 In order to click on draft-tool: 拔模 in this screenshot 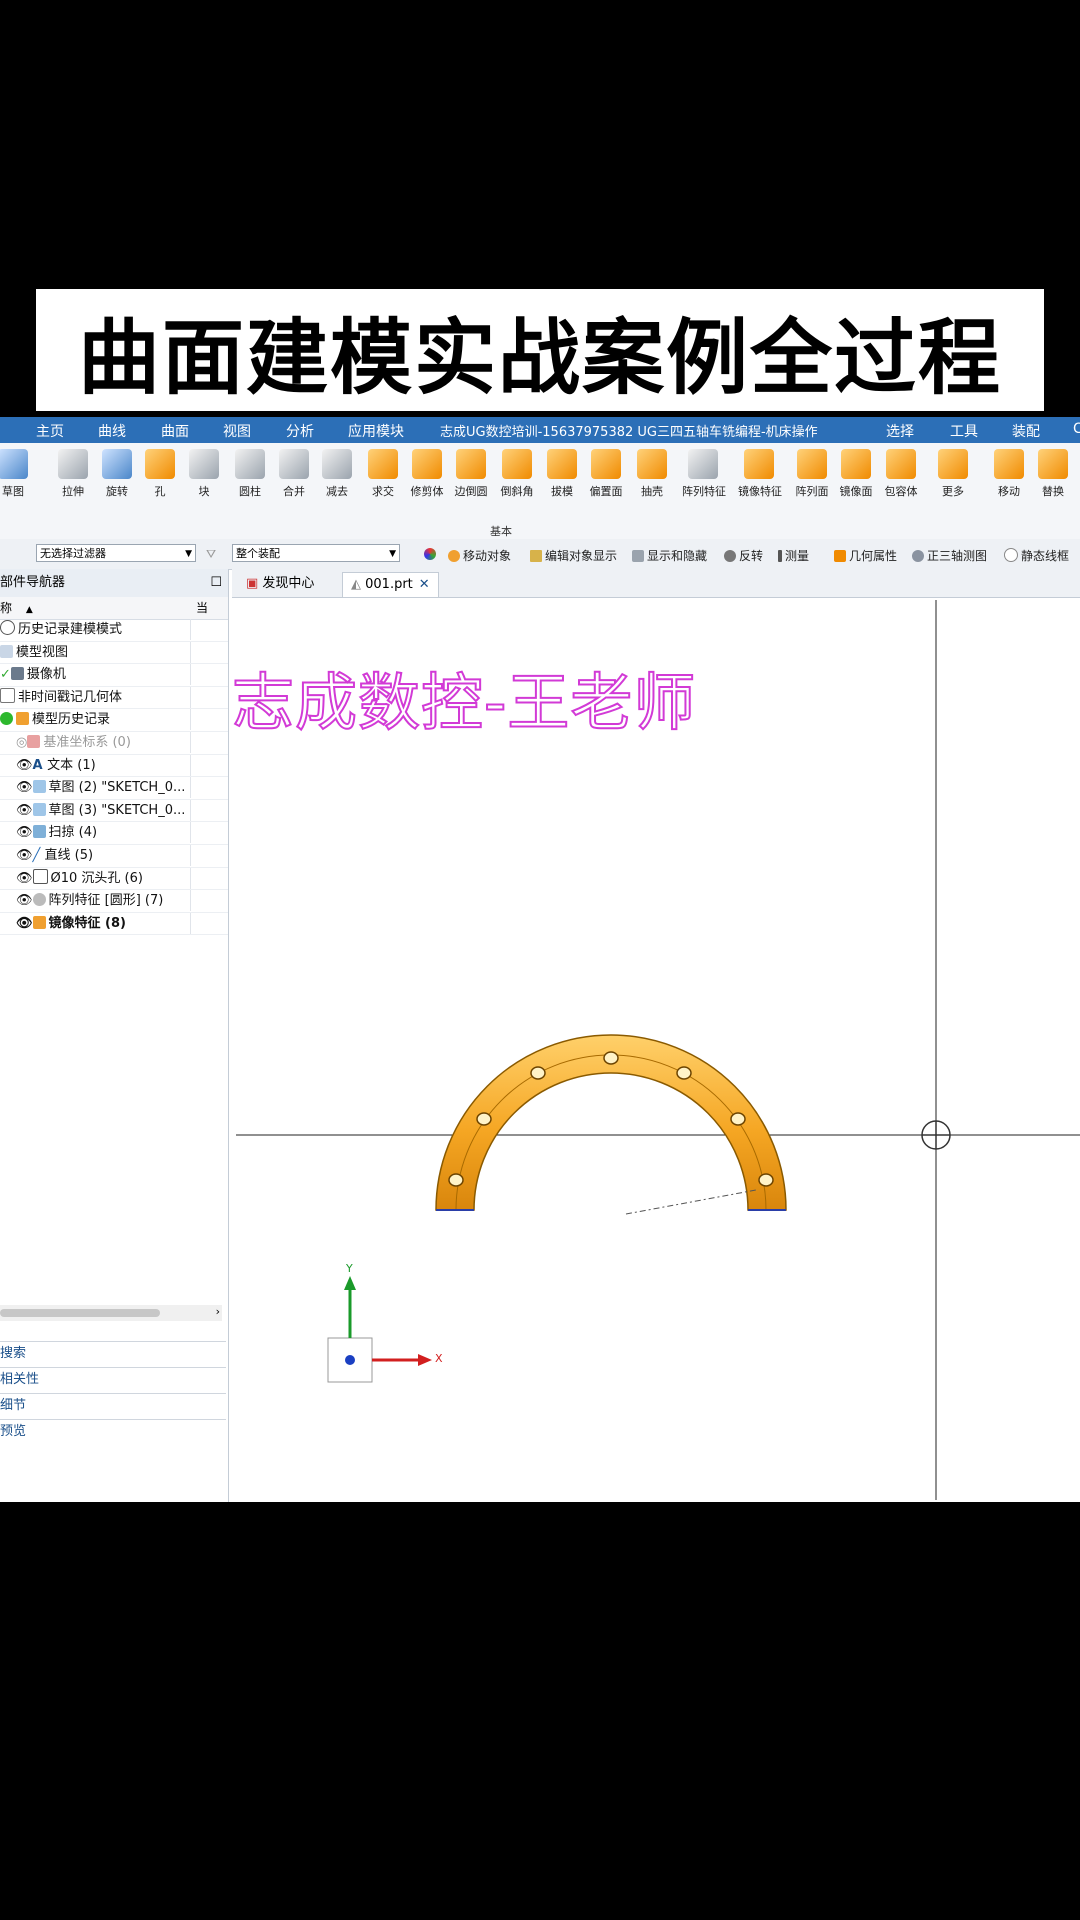, I will do `click(562, 474)`.